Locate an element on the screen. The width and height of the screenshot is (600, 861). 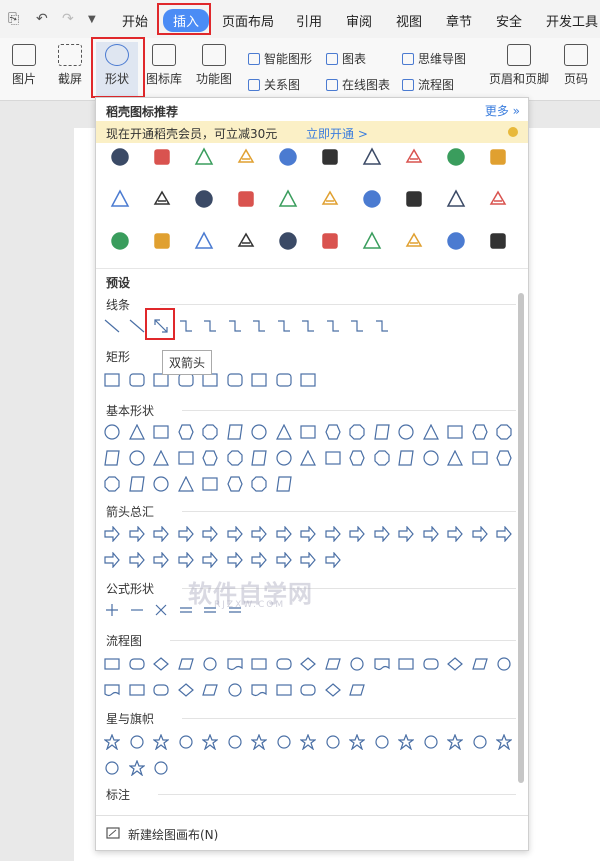
smart-shape-button: 智能图形 is located at coordinates (280, 58).